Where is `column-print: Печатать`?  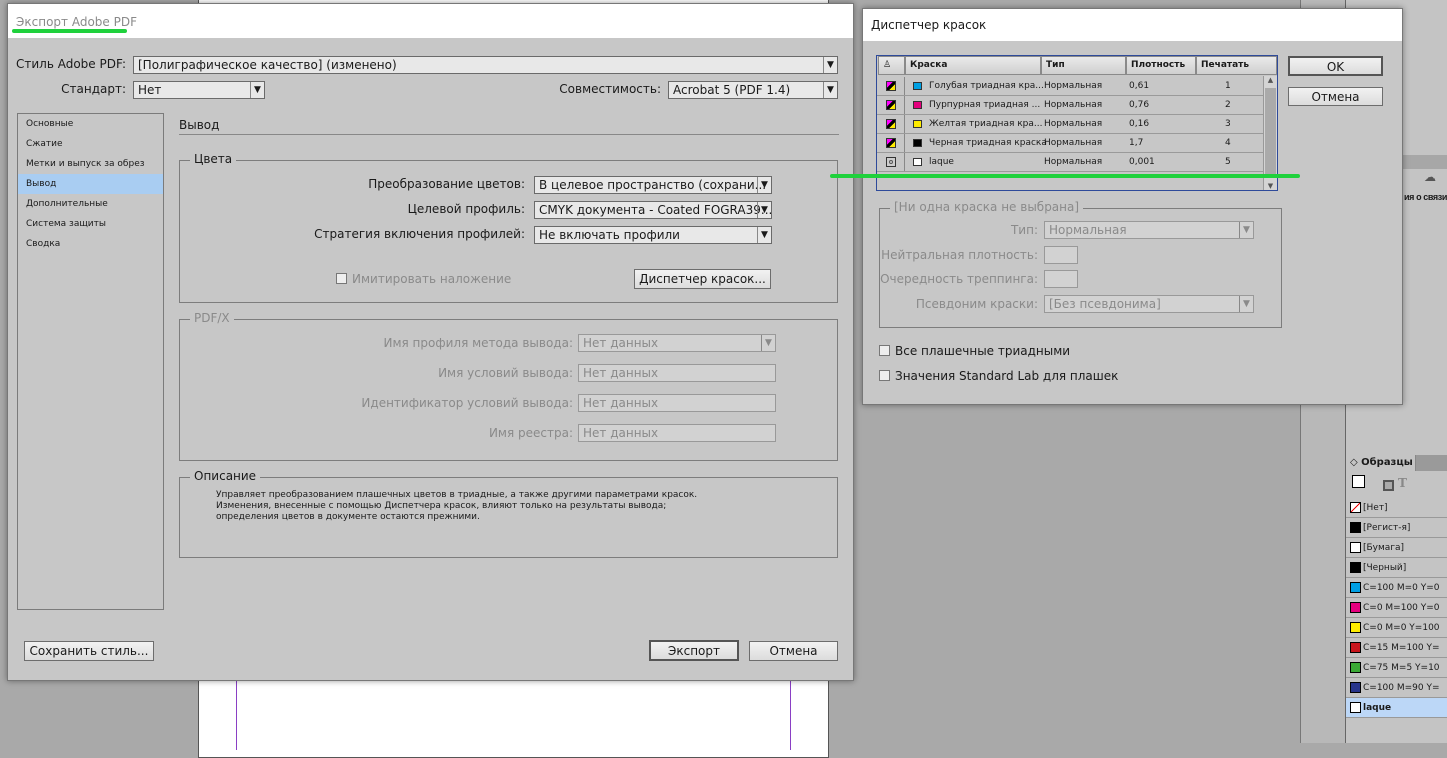
column-print: Печатать is located at coordinates (1236, 65).